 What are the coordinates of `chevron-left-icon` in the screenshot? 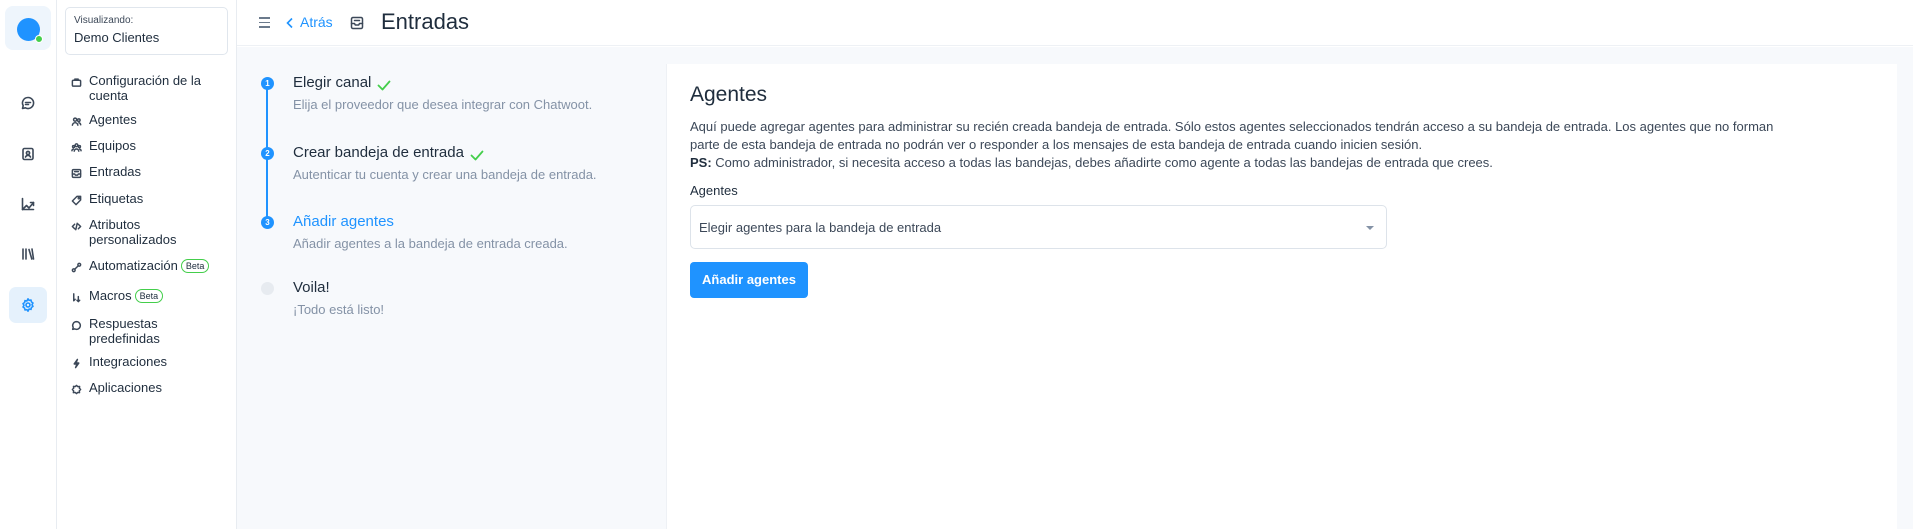 It's located at (290, 22).